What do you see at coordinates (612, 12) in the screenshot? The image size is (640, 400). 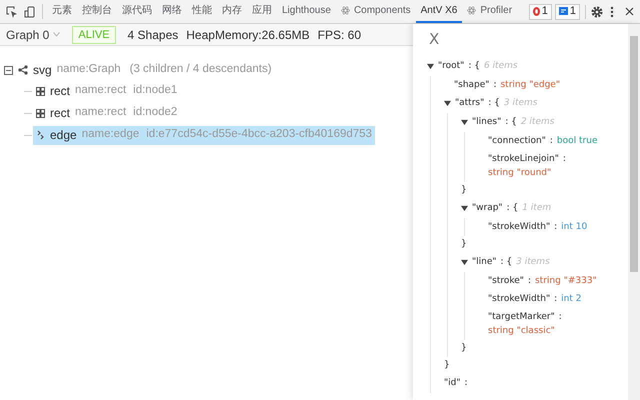 I see `more-options-icon` at bounding box center [612, 12].